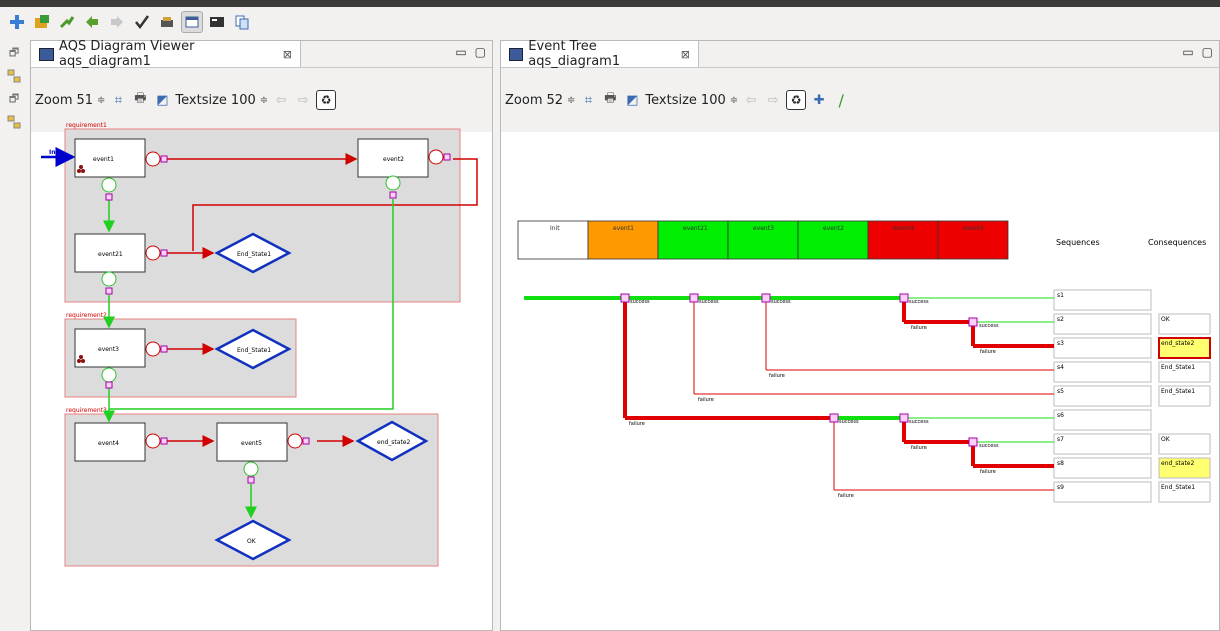  I want to click on consequence-label: end_state2, so click(1178, 463).